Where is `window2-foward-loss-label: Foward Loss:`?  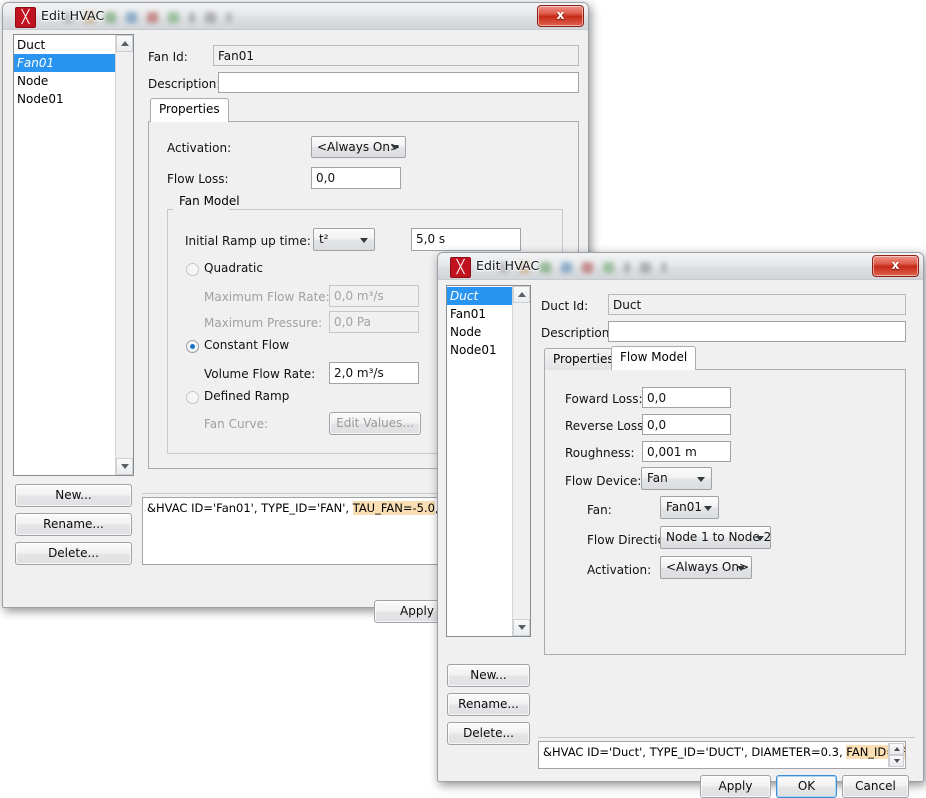 window2-foward-loss-label: Foward Loss: is located at coordinates (604, 399).